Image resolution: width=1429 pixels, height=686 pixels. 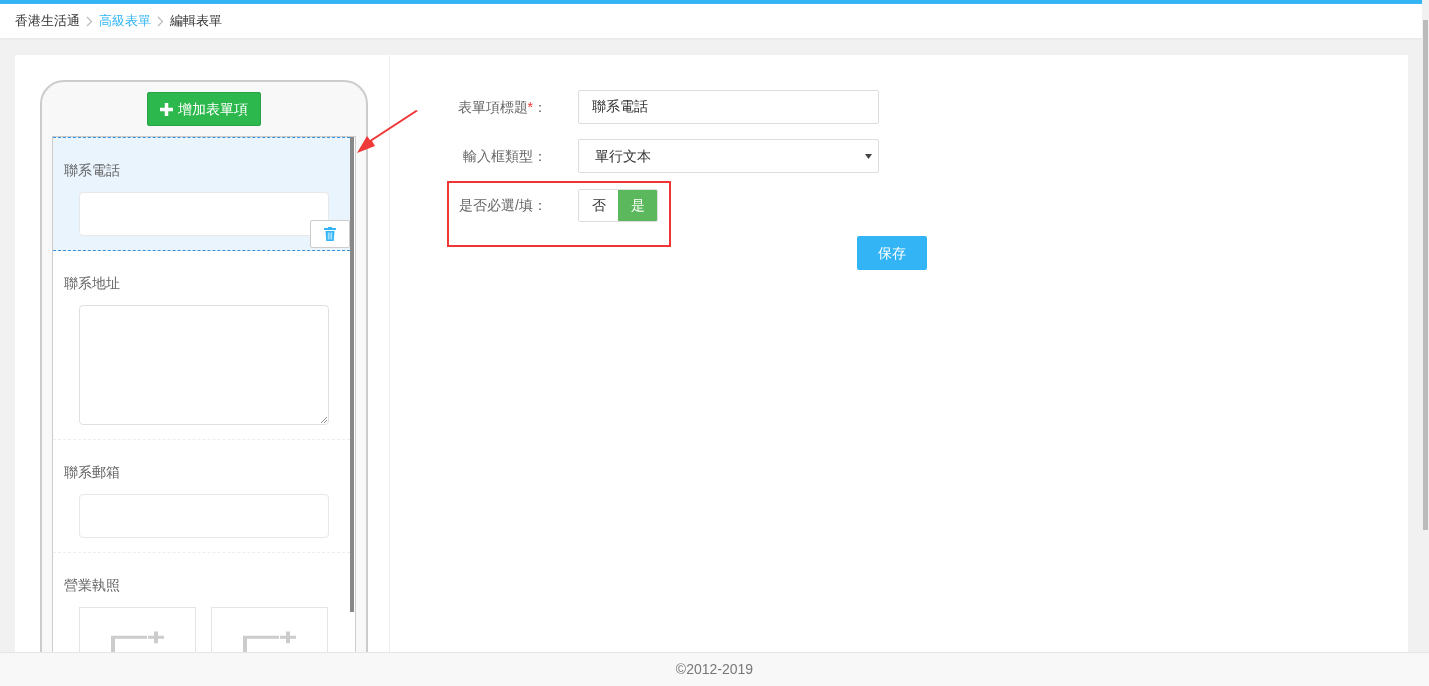 What do you see at coordinates (728, 107) in the screenshot?
I see `title-input: 聯系電話` at bounding box center [728, 107].